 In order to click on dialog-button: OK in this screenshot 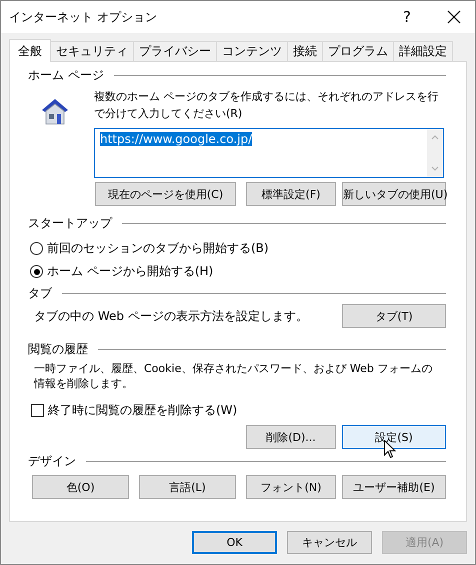, I will do `click(234, 542)`.